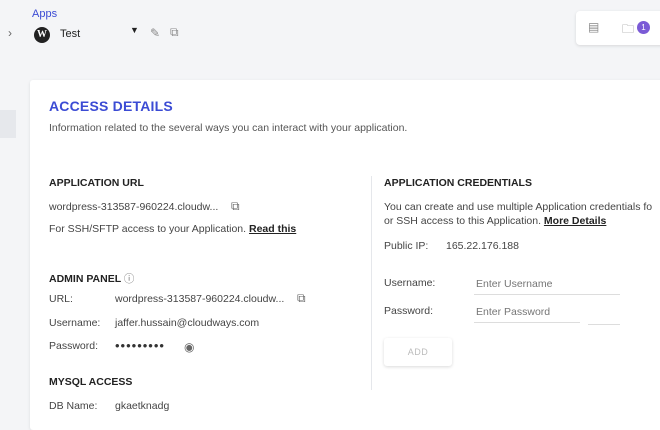 The width and height of the screenshot is (660, 430). Describe the element at coordinates (643, 27) in the screenshot. I see `notification-badge: 1` at that location.